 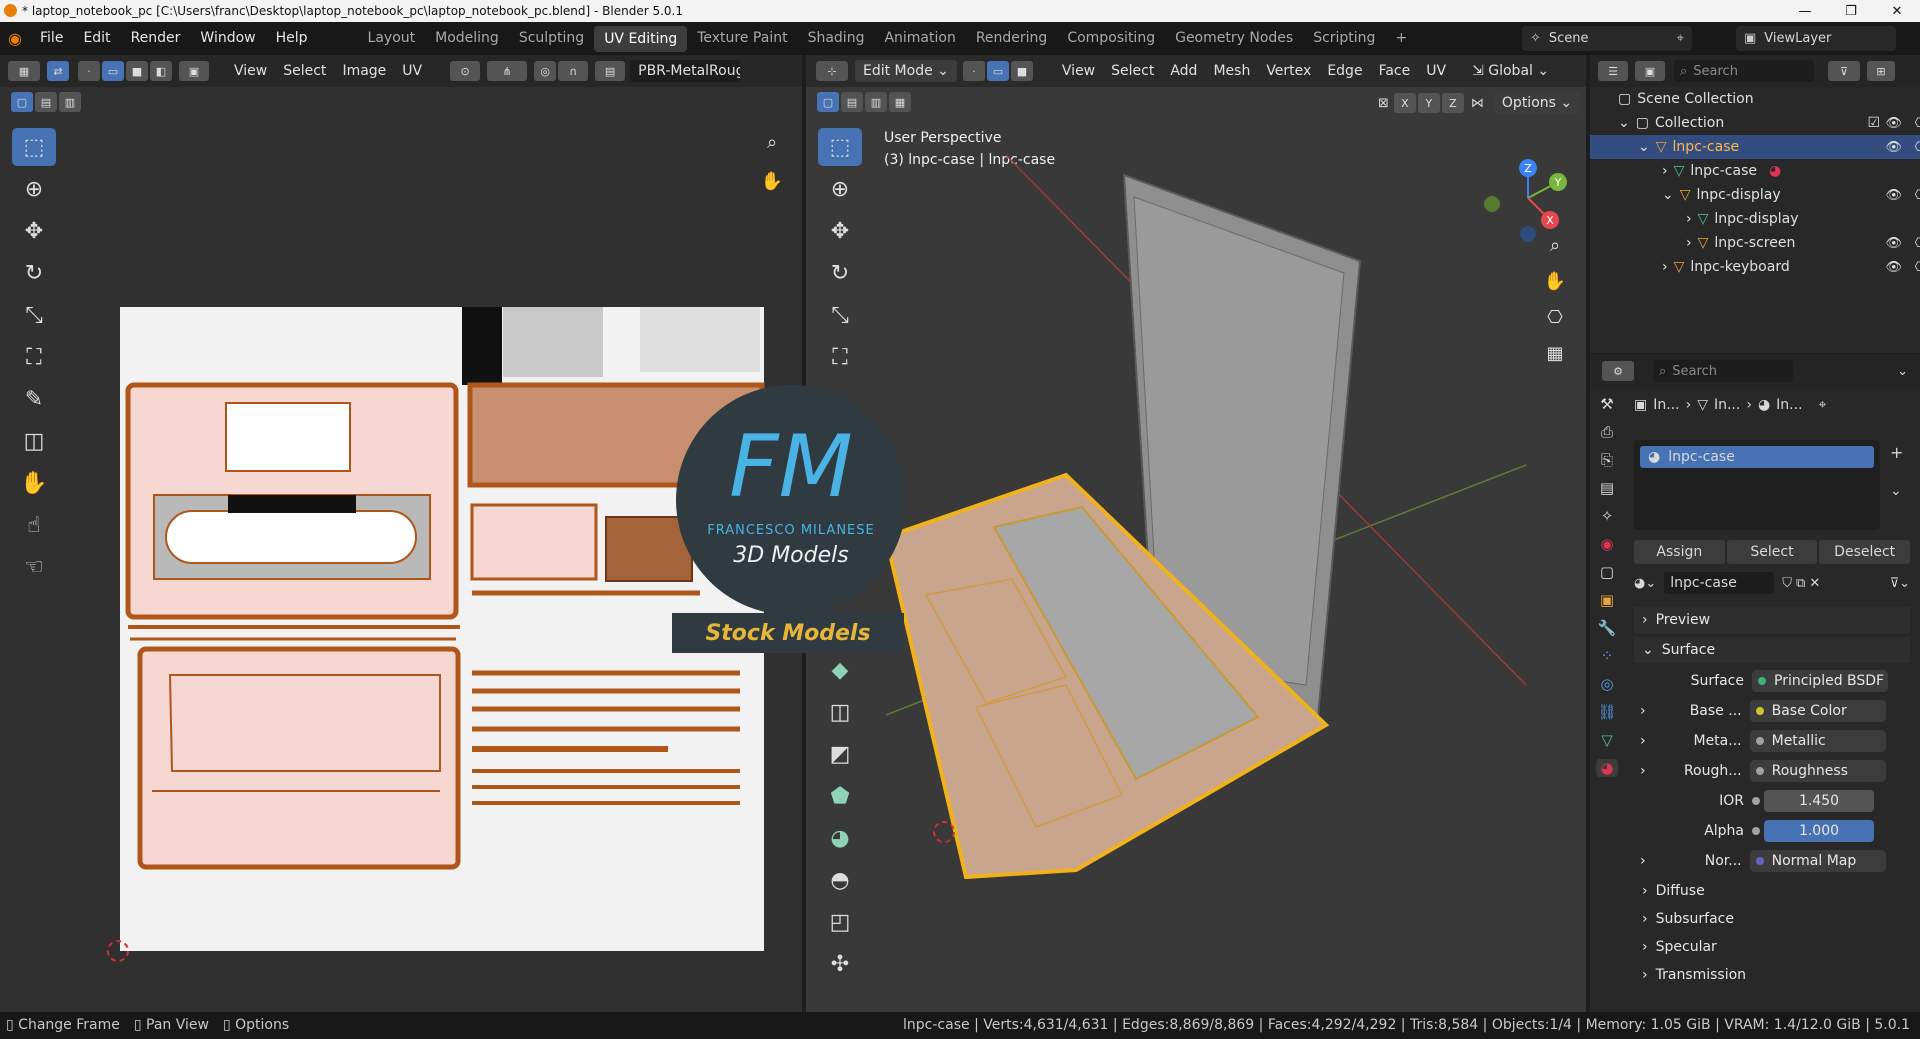 I want to click on camera-view-icon: ⎔, so click(x=1555, y=317).